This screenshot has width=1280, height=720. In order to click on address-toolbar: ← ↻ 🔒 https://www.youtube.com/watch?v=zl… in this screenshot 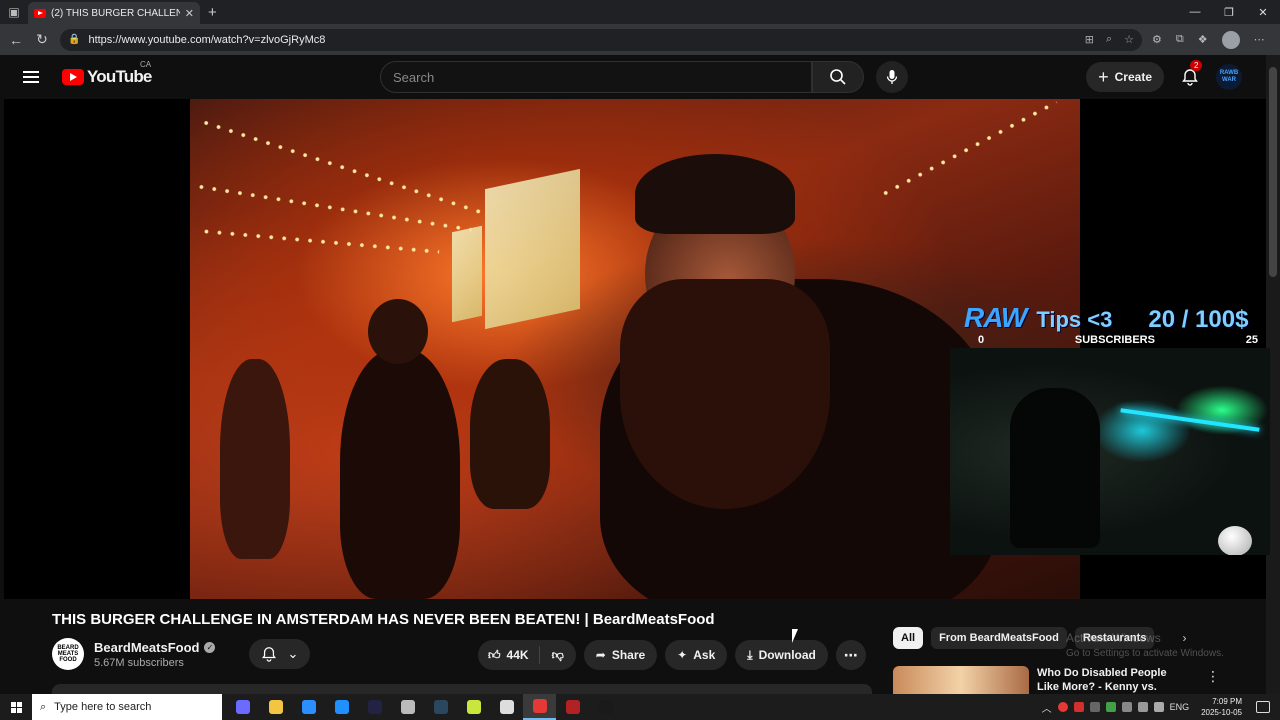, I will do `click(640, 39)`.